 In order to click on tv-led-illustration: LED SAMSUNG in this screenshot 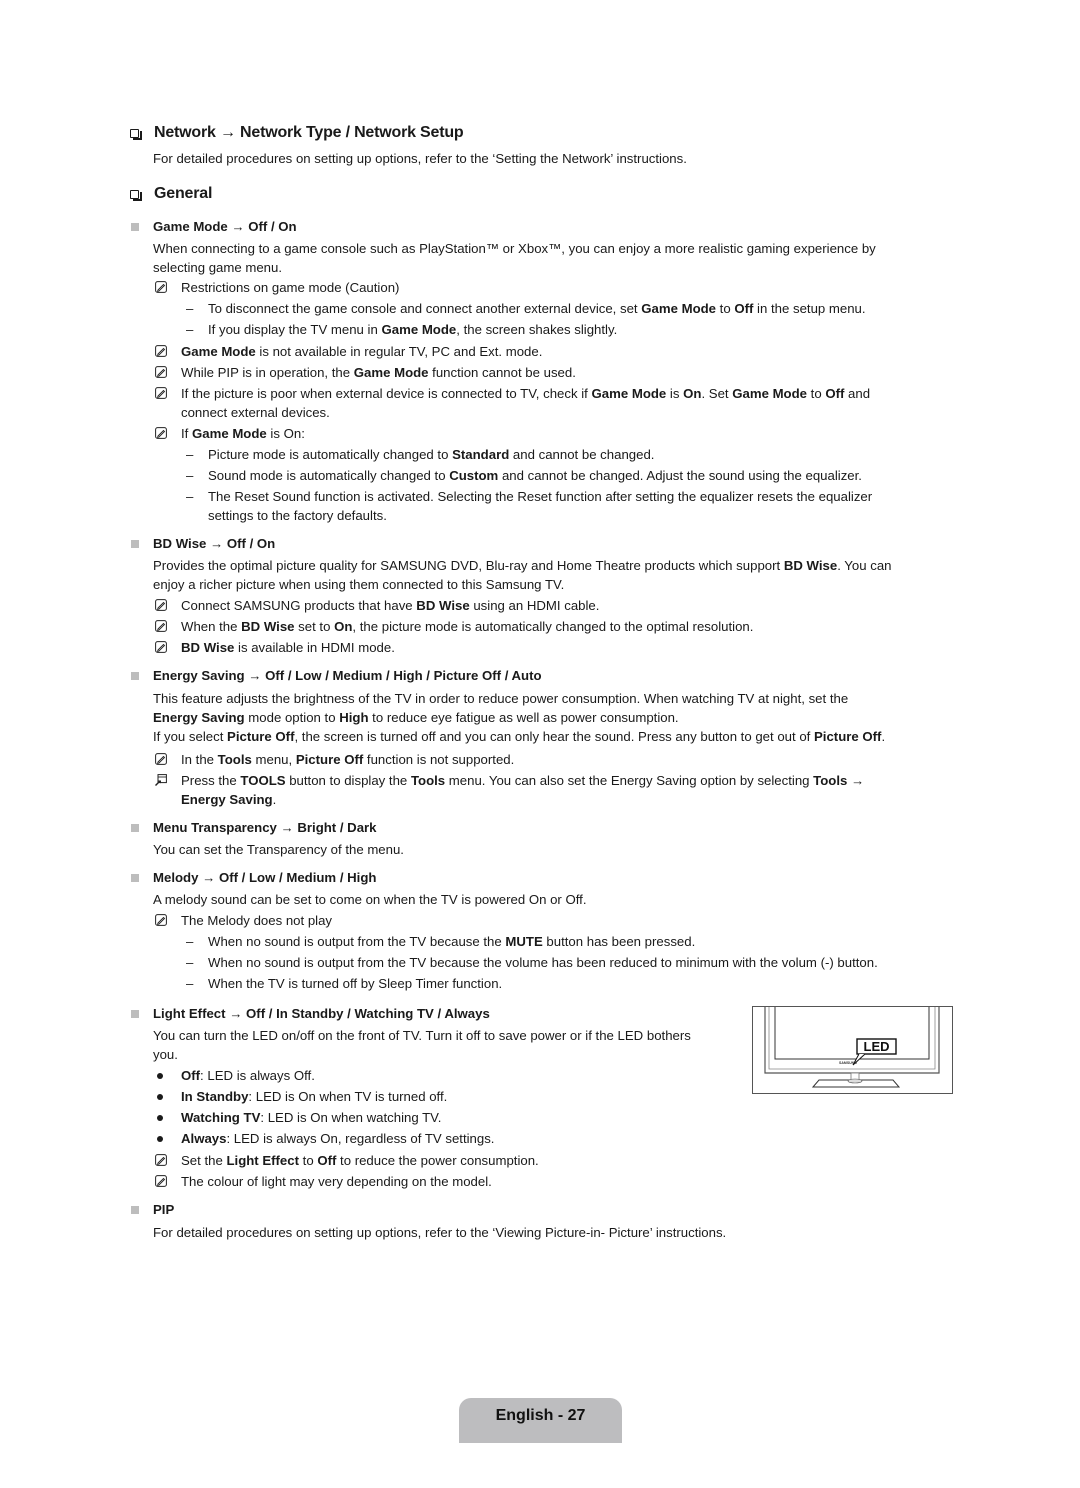, I will do `click(852, 1050)`.